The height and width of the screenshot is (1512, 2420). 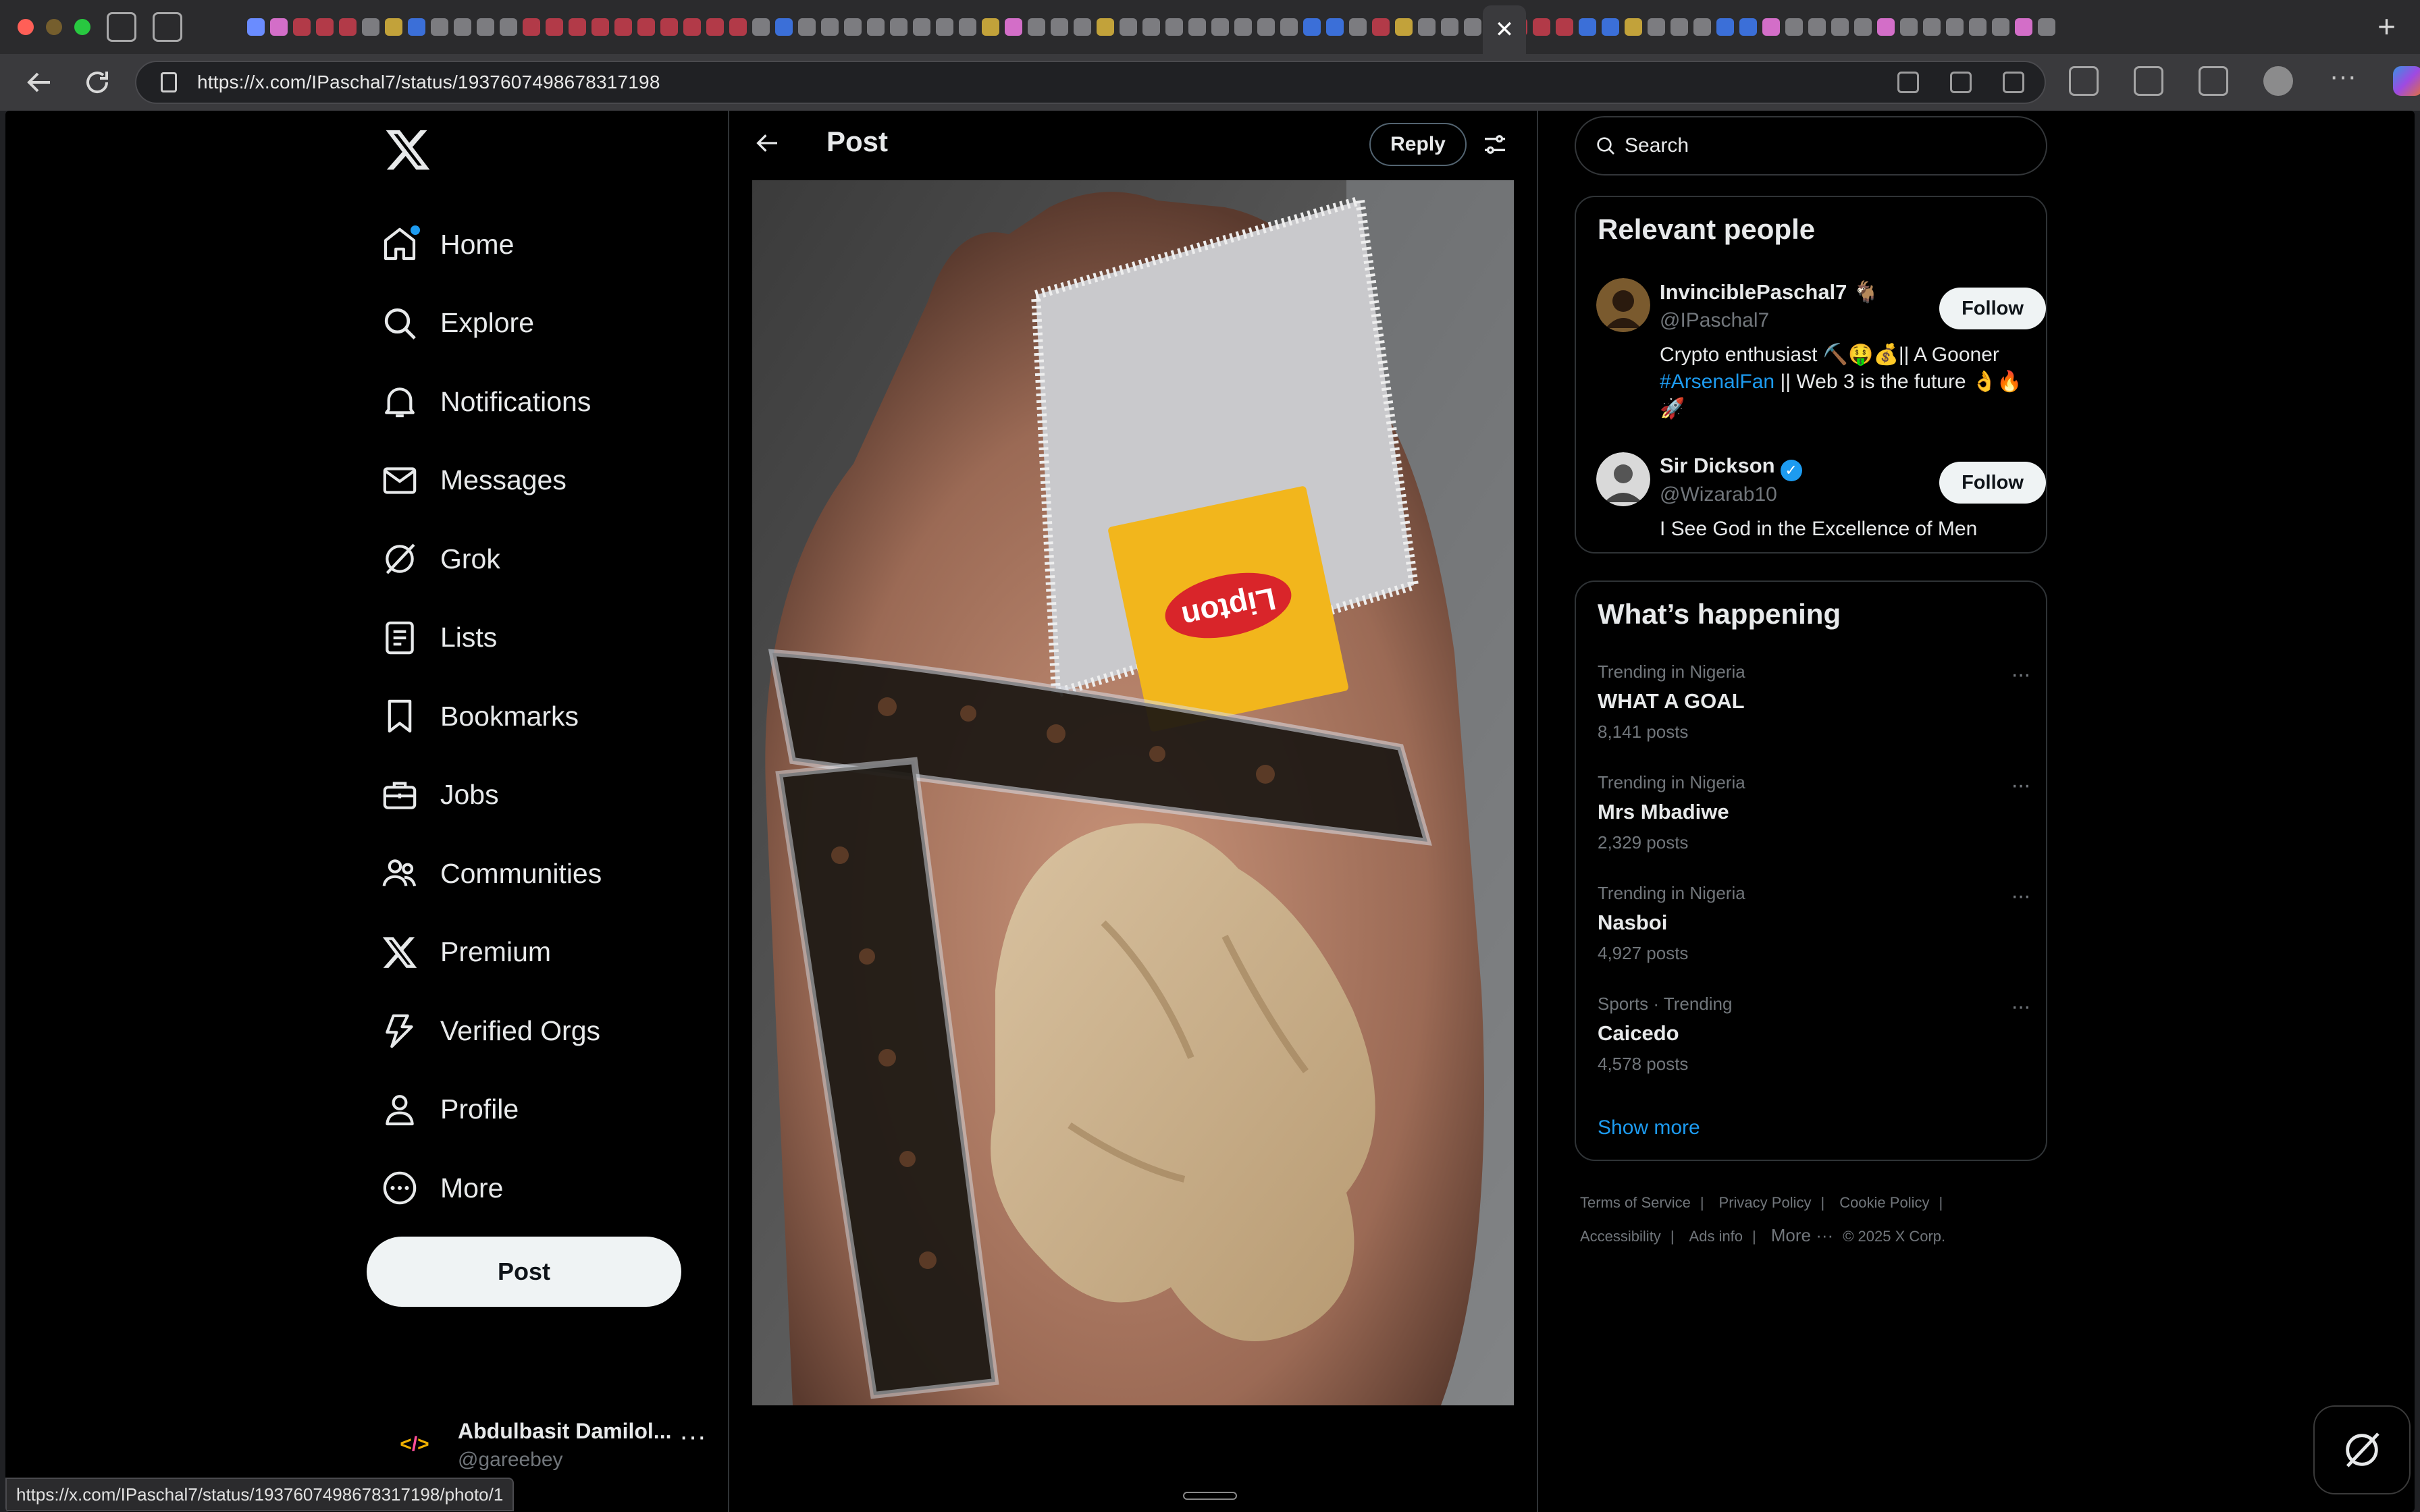 What do you see at coordinates (1718, 494) in the screenshot?
I see `person-handle: @Wizarab10` at bounding box center [1718, 494].